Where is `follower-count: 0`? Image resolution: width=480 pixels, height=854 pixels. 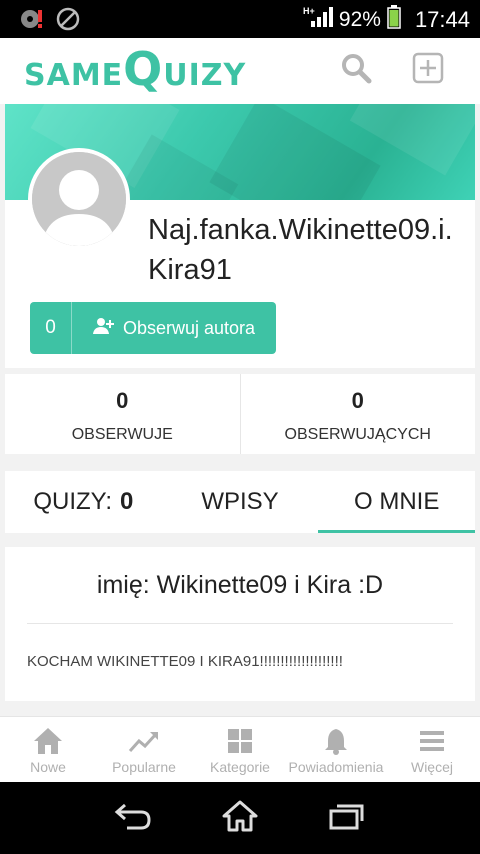 follower-count: 0 is located at coordinates (51, 328).